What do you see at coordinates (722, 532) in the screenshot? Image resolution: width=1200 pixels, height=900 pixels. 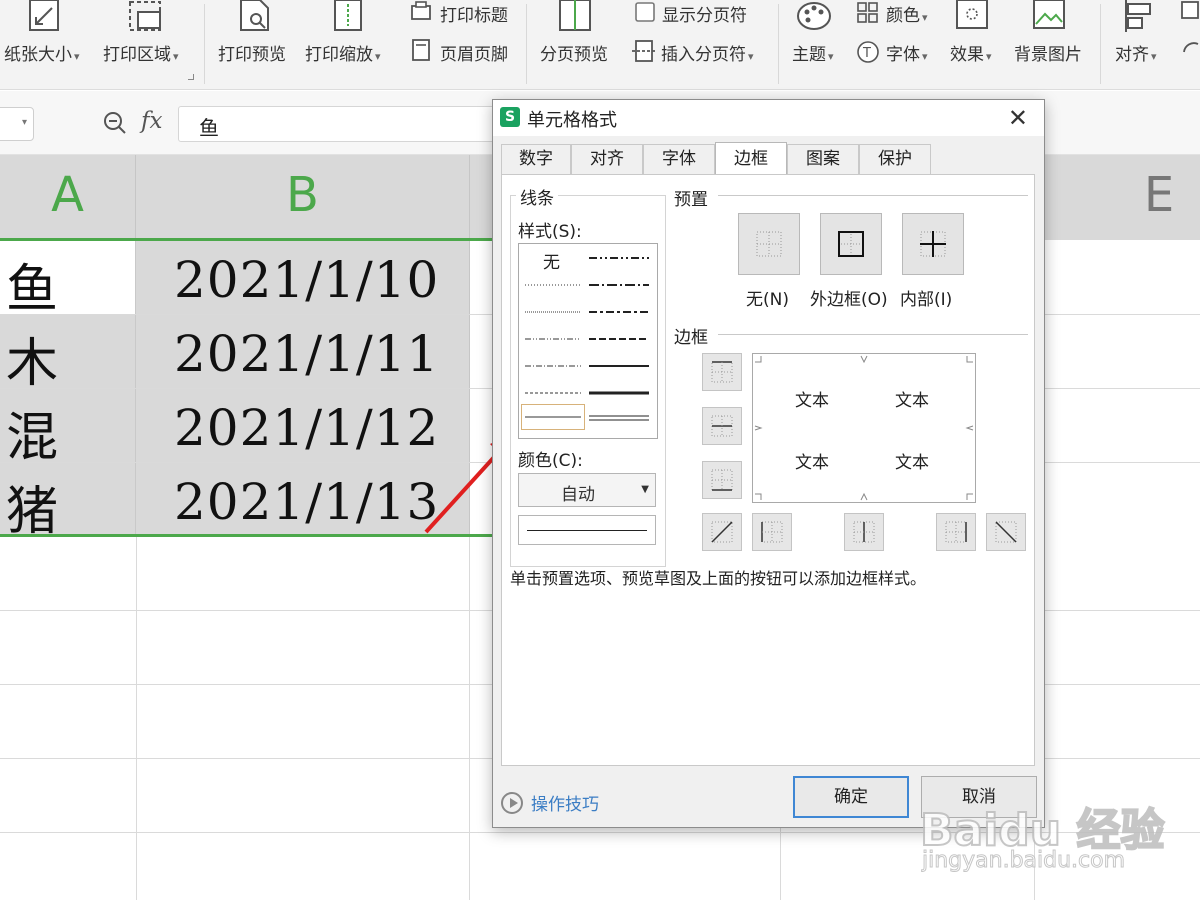 I see `border-diagonal-up-button` at bounding box center [722, 532].